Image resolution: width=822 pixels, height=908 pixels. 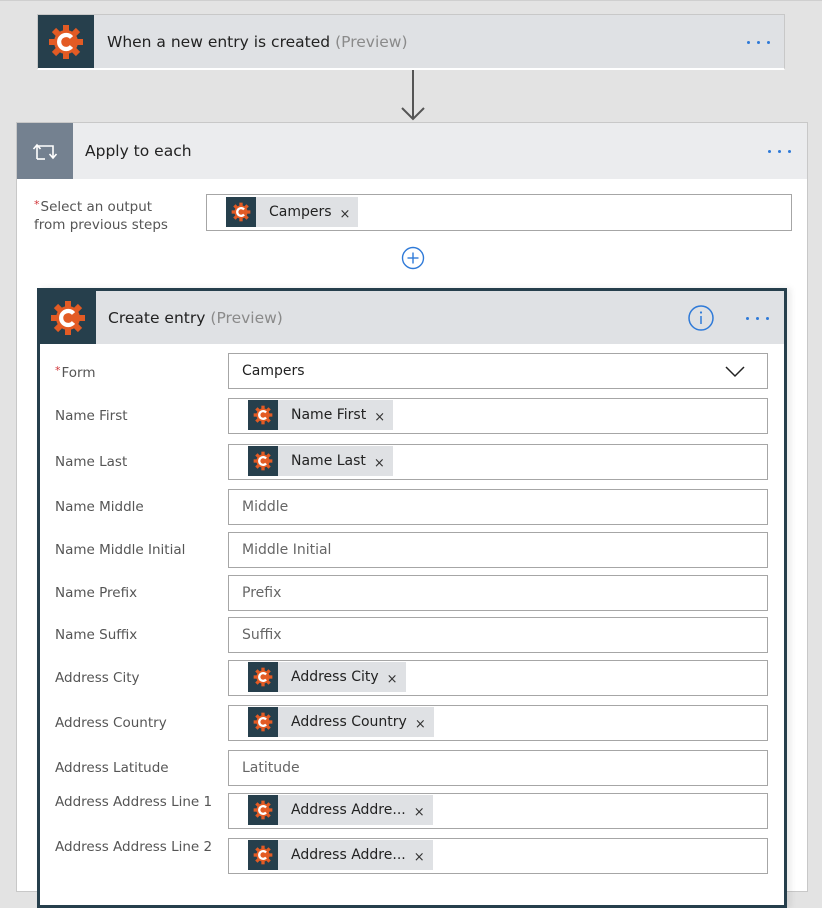 I want to click on token-chip: Name First ×, so click(x=321, y=415).